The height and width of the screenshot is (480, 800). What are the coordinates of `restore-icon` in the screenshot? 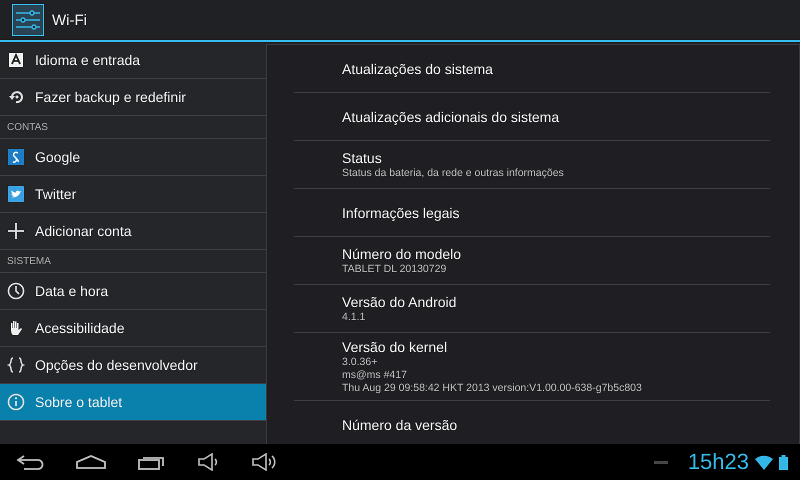 It's located at (16, 97).